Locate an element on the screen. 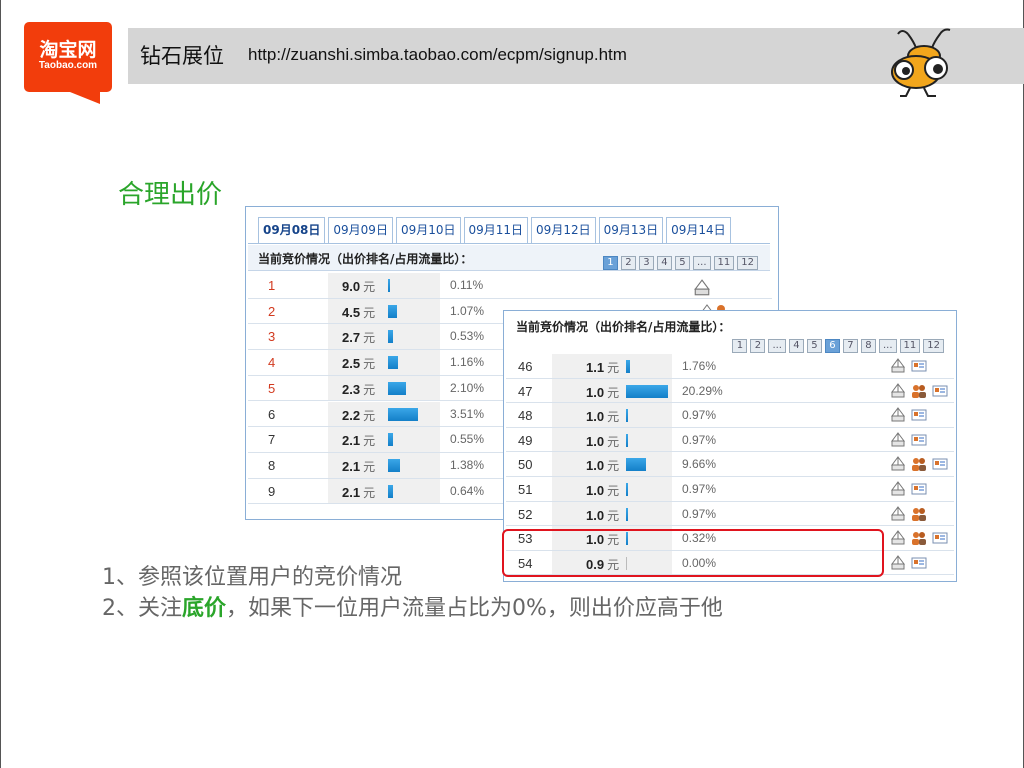 The image size is (1024, 768). bid-price: 2.5 元 is located at coordinates (359, 364).